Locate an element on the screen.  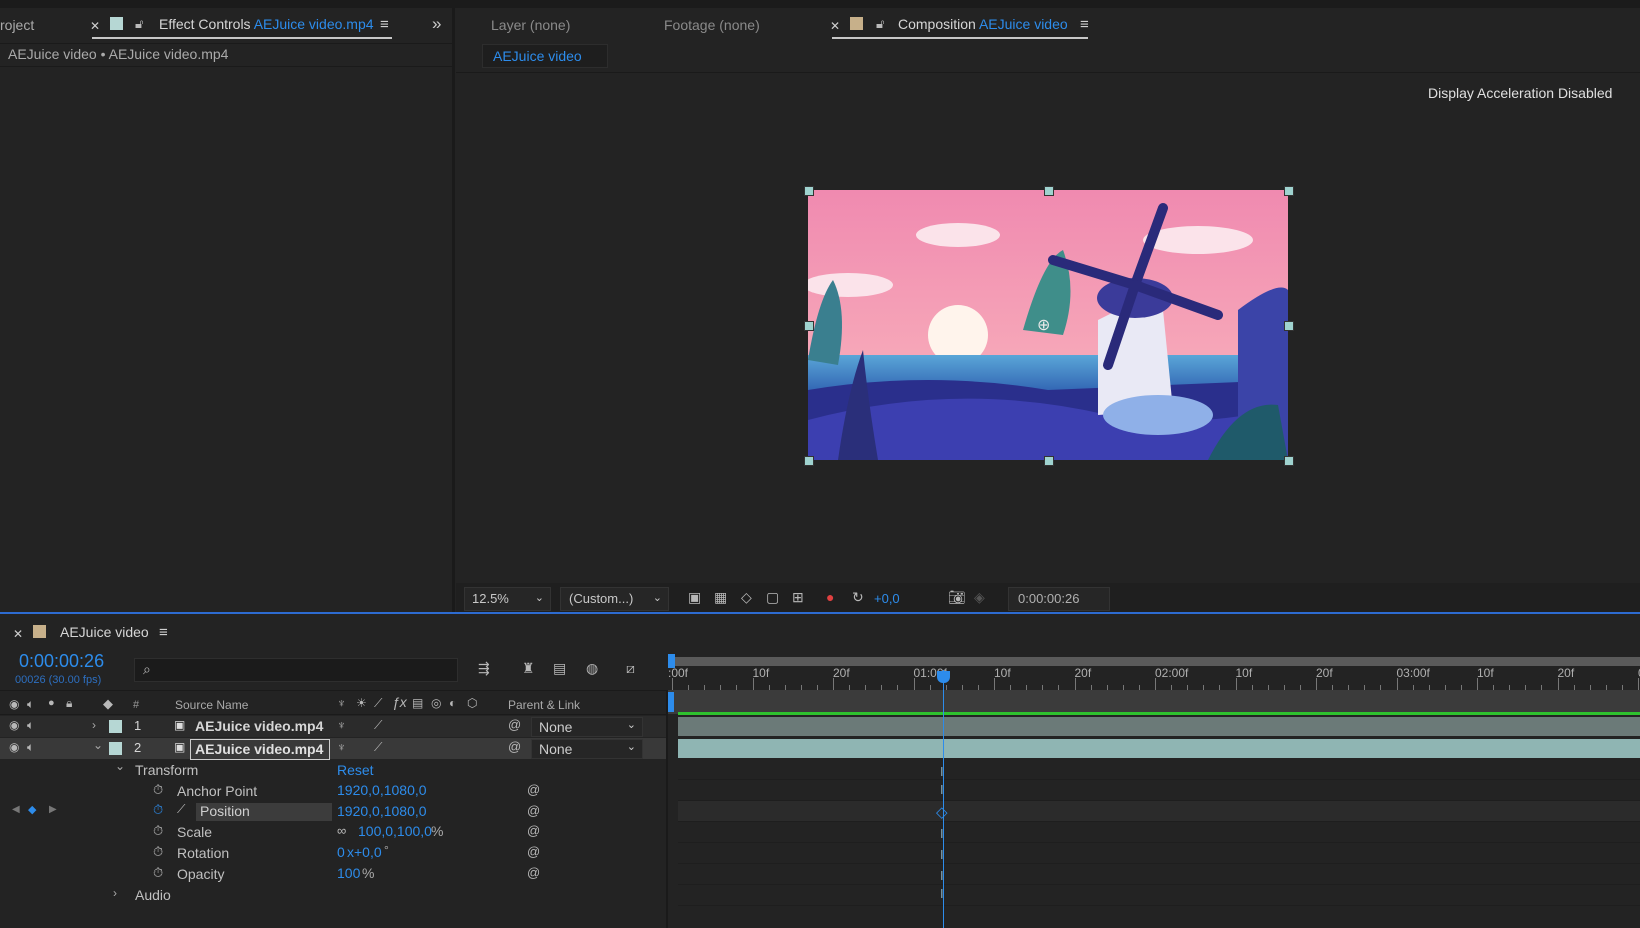
show-snapshot-icon: ◈ is located at coordinates (979, 597).